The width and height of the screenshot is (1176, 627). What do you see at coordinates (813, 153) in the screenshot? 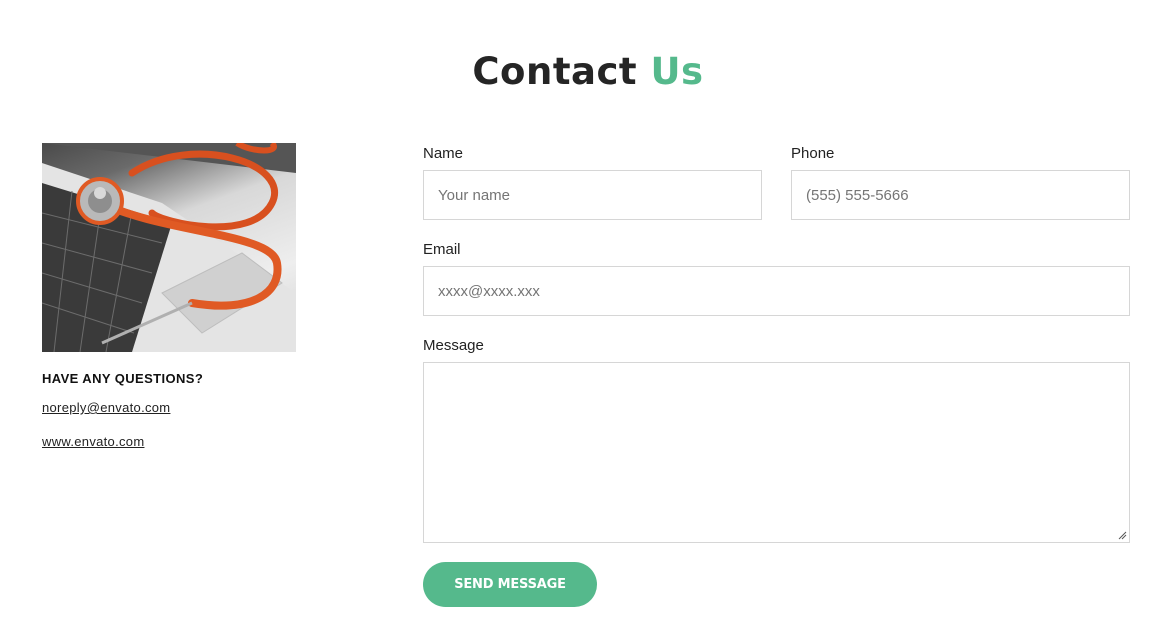
I see `phone-label: Phone` at bounding box center [813, 153].